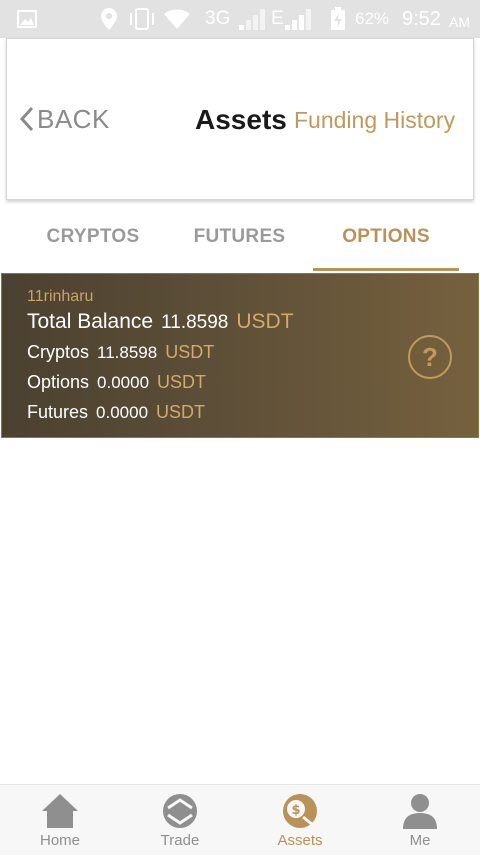  Describe the element at coordinates (109, 19) in the screenshot. I see `location-icon` at that location.